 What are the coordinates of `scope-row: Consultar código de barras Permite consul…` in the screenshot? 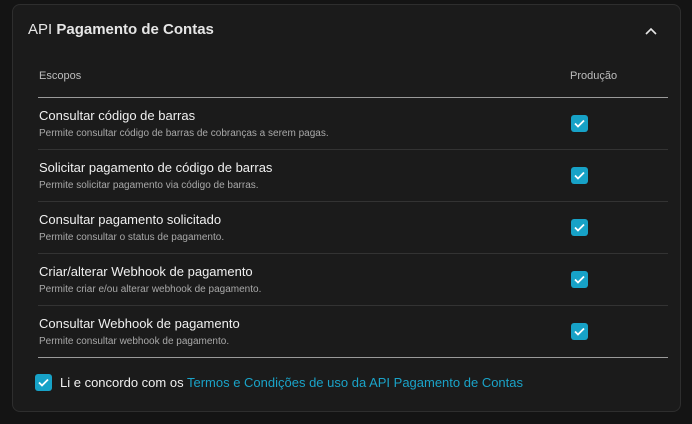 It's located at (353, 124).